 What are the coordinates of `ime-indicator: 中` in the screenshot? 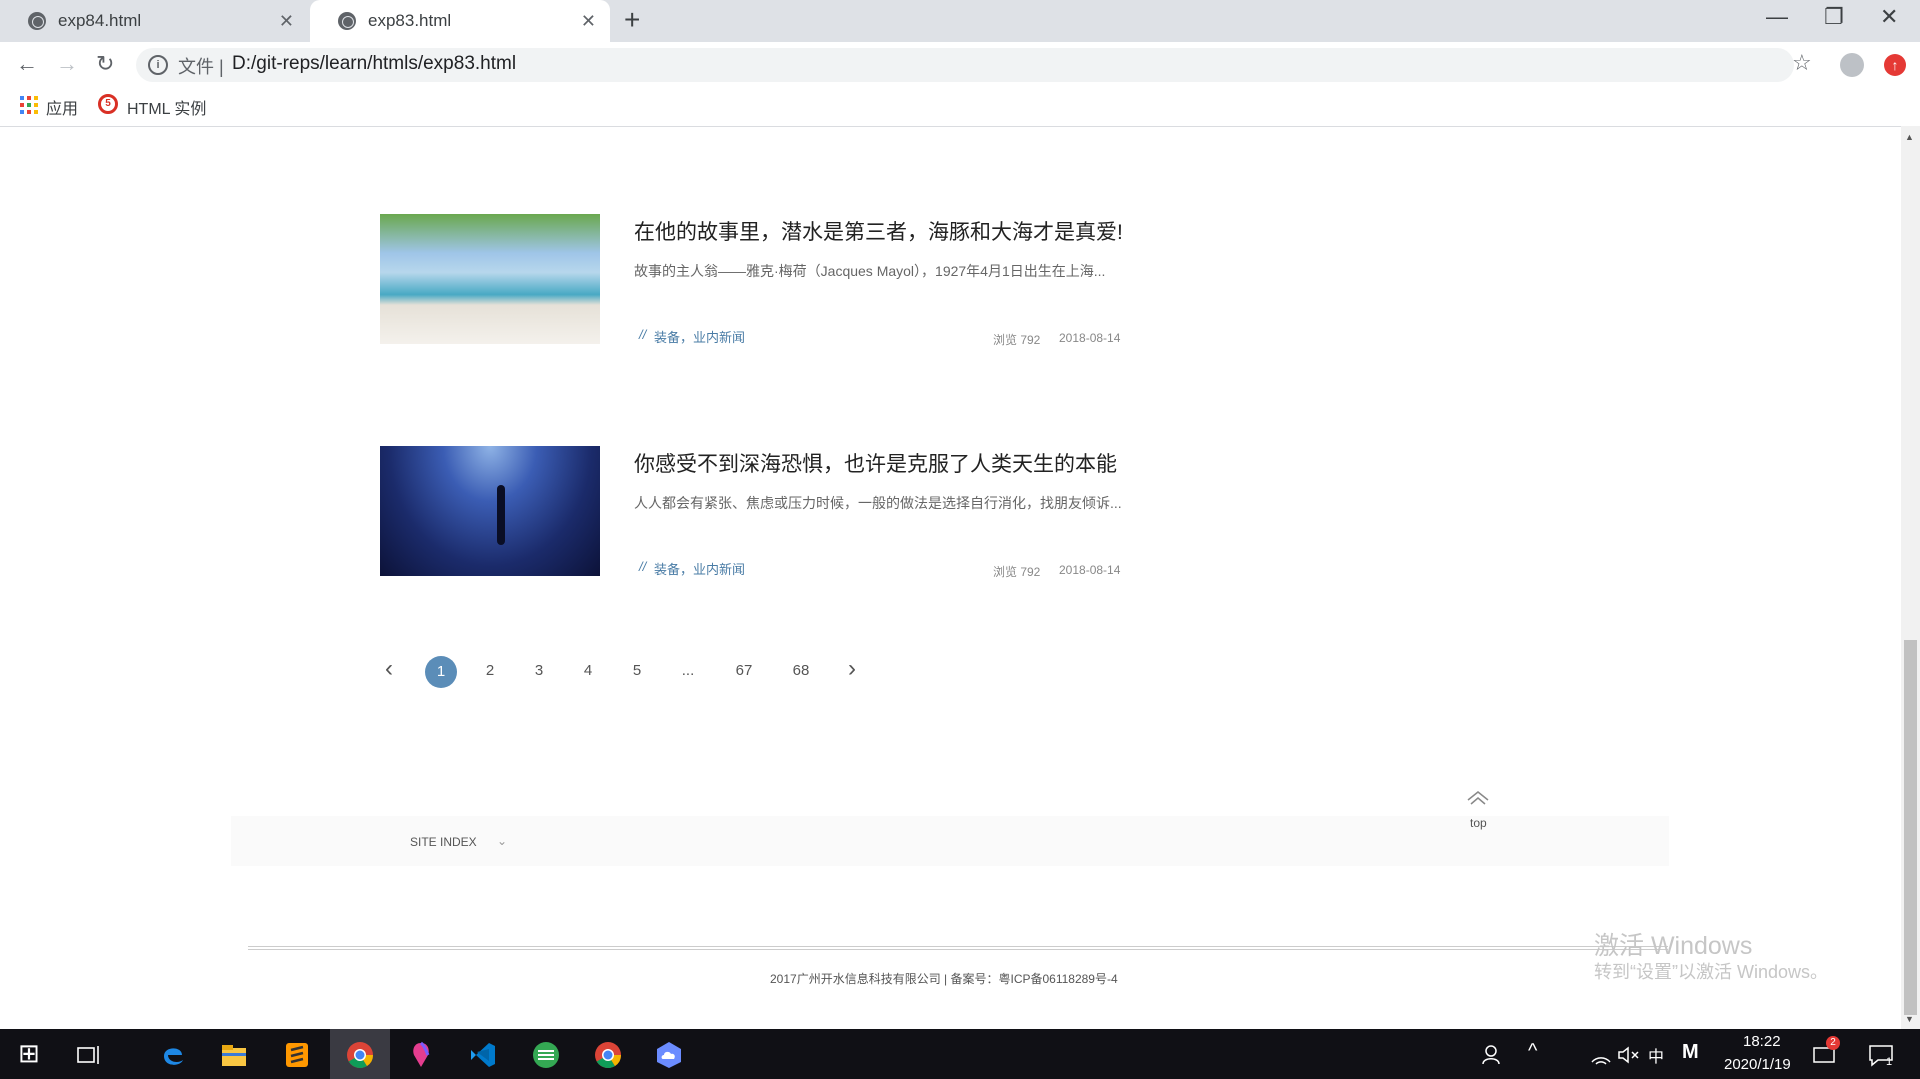 It's located at (1656, 1055).